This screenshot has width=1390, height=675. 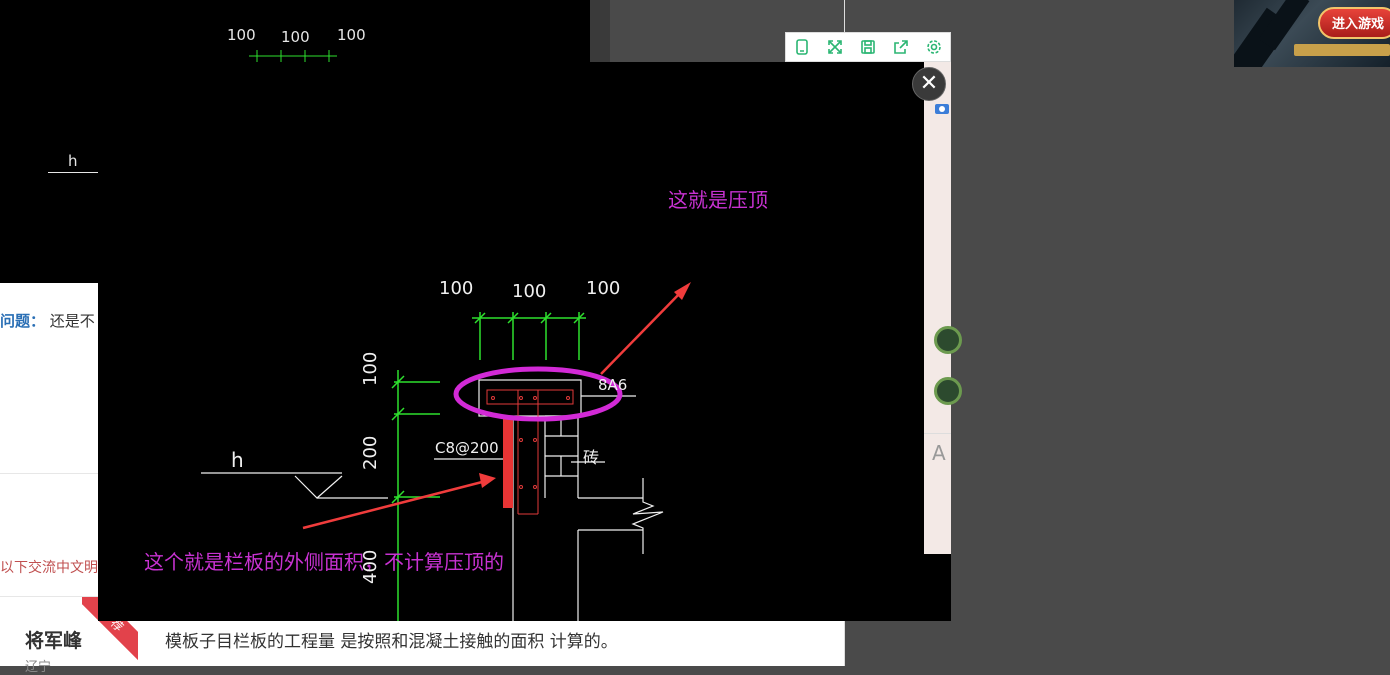 What do you see at coordinates (1354, 23) in the screenshot?
I see `enter-game-button: 进入游戏` at bounding box center [1354, 23].